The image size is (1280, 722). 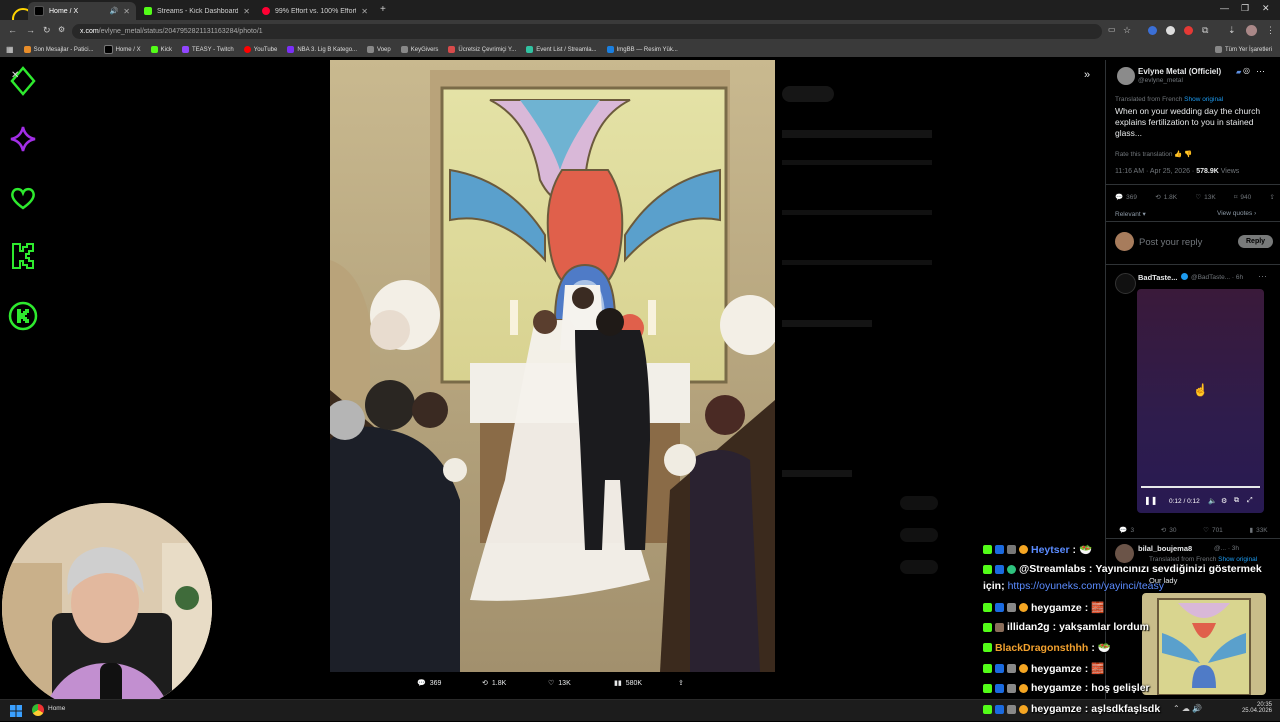 What do you see at coordinates (618, 683) in the screenshot?
I see `views-chart-icon: ▮▮` at bounding box center [618, 683].